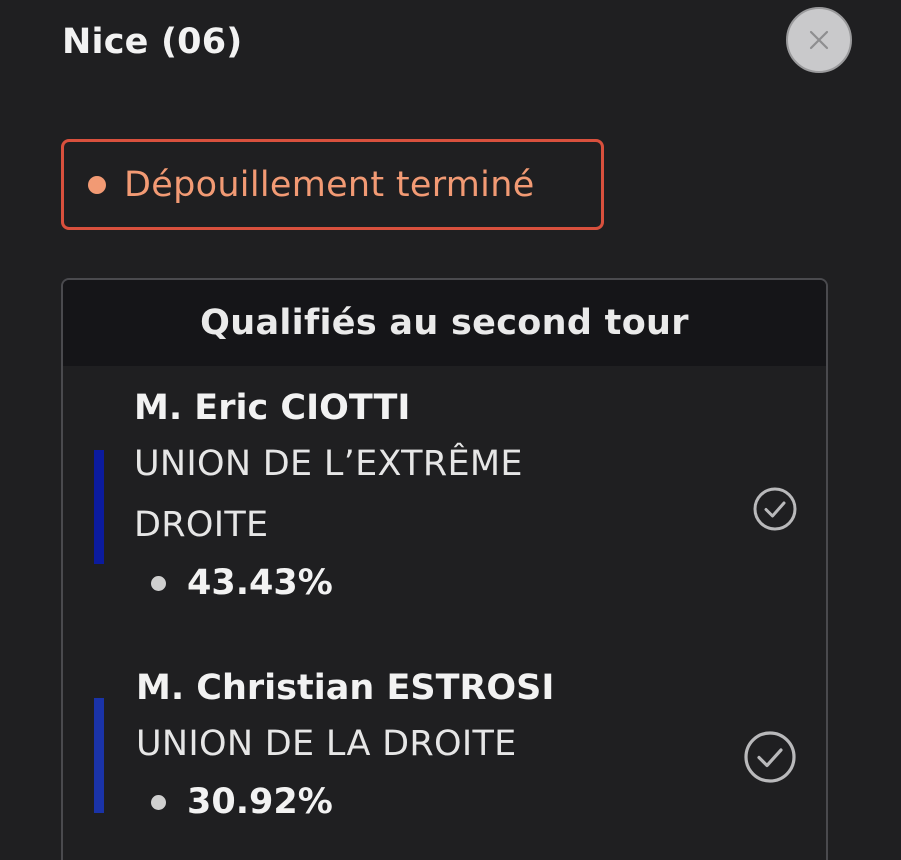  What do you see at coordinates (260, 583) in the screenshot?
I see `score-value: 43.43%` at bounding box center [260, 583].